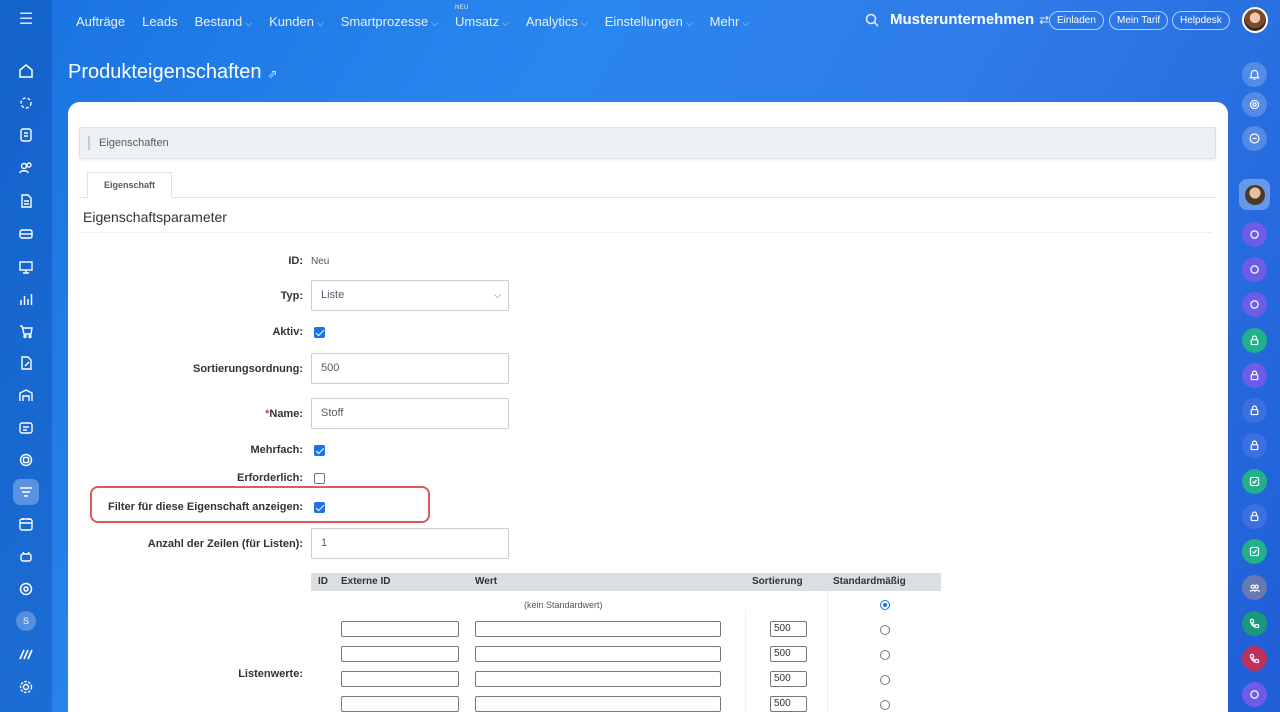 The image size is (1280, 712). What do you see at coordinates (26, 71) in the screenshot?
I see `home-icon` at bounding box center [26, 71].